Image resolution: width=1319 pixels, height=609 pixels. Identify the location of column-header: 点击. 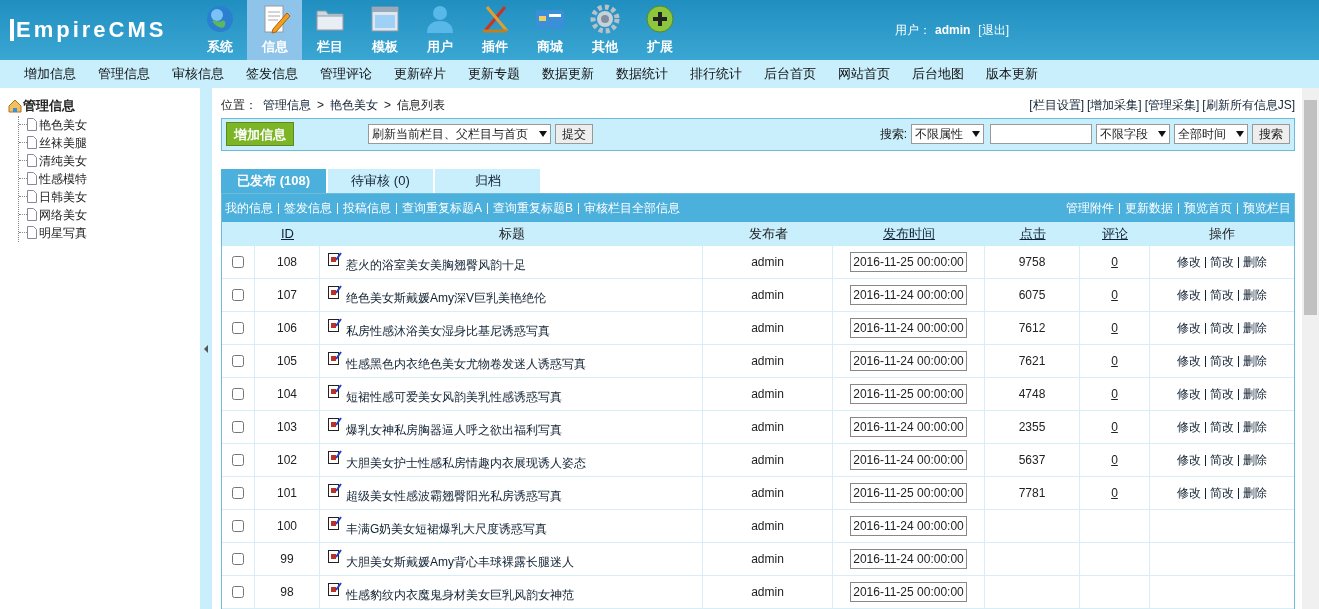
(1032, 234).